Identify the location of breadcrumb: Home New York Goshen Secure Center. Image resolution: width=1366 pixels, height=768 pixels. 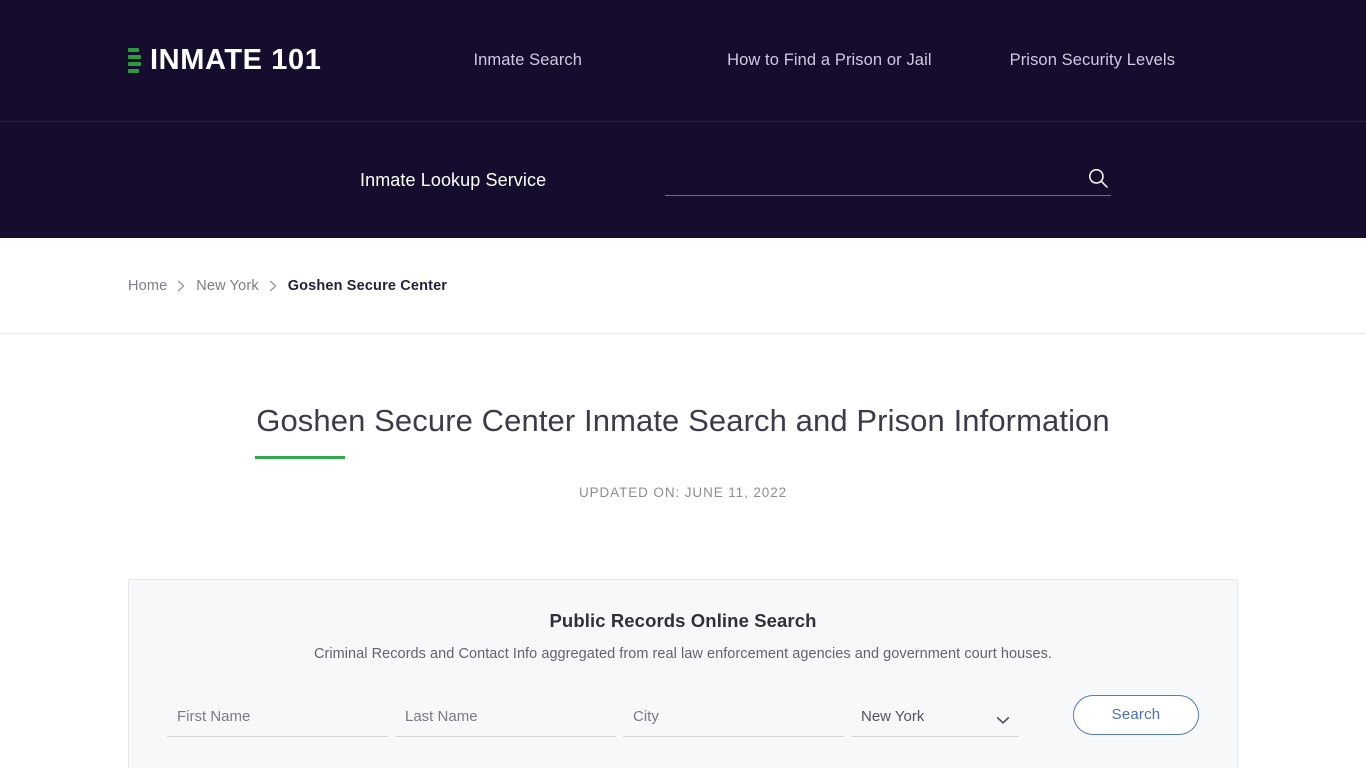
(287, 286).